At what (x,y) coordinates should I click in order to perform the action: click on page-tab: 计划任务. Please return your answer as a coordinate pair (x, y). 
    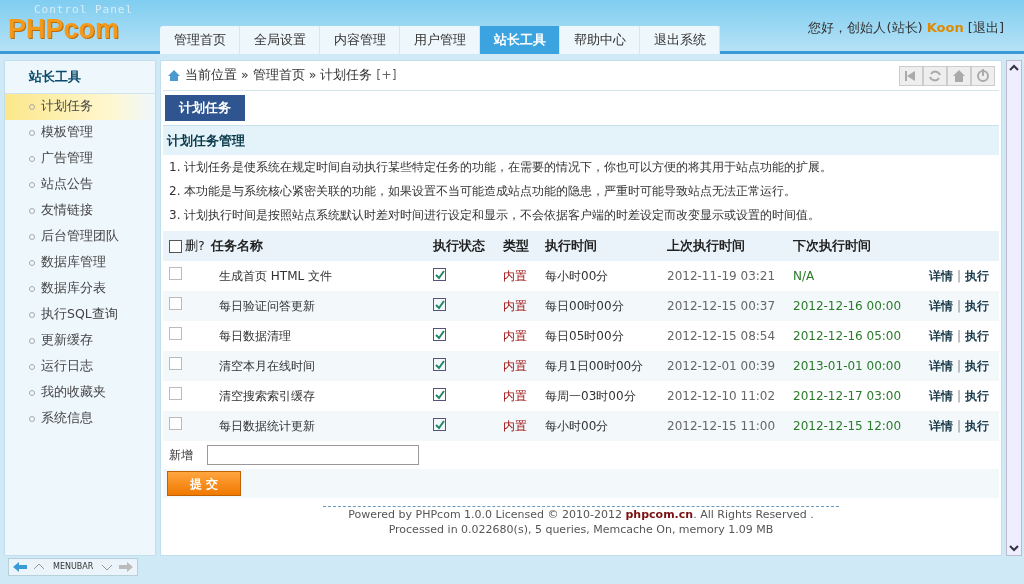
    Looking at the image, I should click on (205, 108).